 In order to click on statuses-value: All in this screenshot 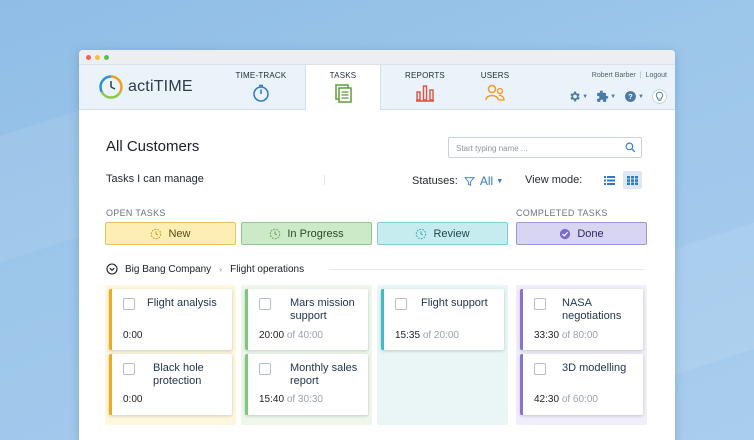, I will do `click(486, 181)`.